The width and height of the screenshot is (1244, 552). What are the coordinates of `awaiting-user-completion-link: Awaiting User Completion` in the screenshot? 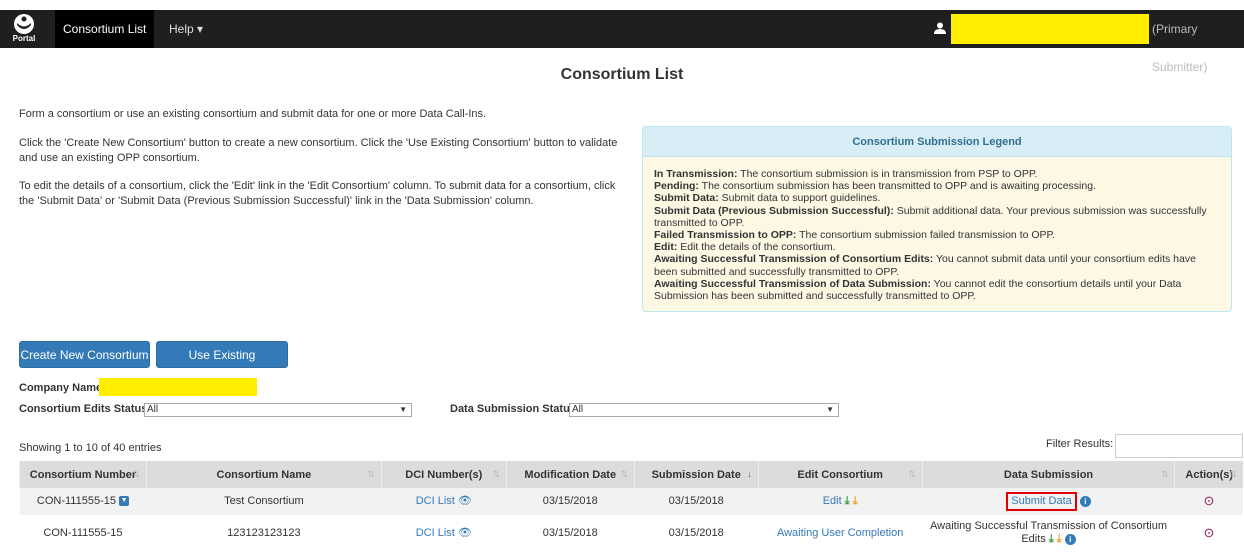 It's located at (840, 533).